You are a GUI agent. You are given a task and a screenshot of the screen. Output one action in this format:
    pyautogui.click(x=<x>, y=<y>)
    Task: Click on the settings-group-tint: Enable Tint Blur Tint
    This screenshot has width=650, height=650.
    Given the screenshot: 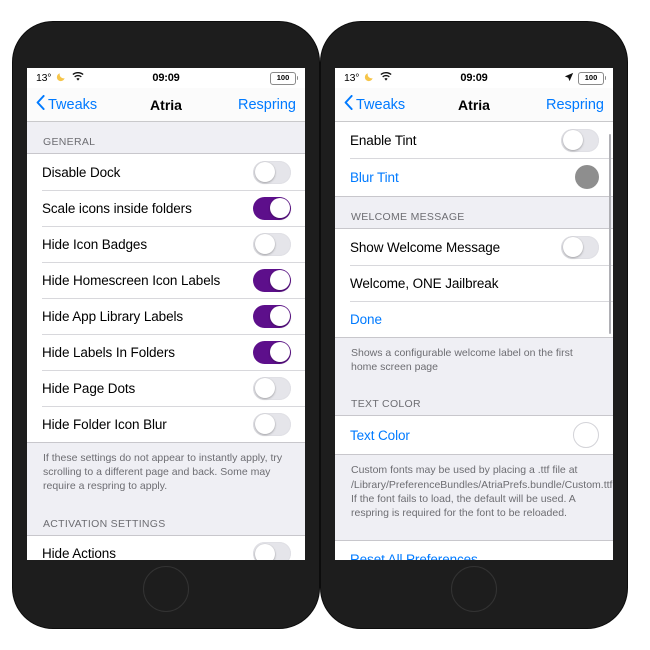 What is the action you would take?
    pyautogui.click(x=474, y=159)
    